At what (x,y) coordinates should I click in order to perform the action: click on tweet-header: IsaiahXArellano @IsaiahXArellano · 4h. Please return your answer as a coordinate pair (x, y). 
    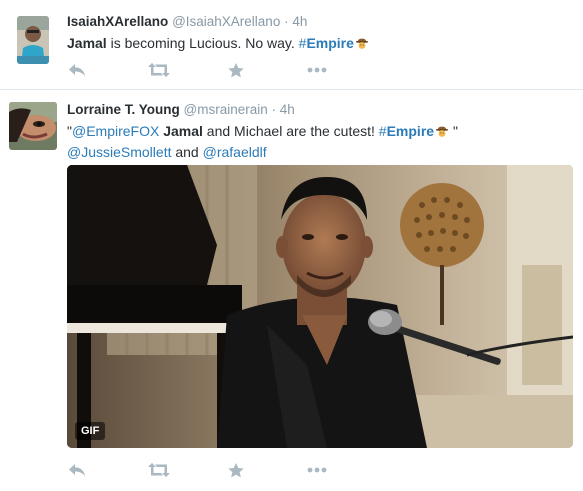
    Looking at the image, I should click on (187, 21).